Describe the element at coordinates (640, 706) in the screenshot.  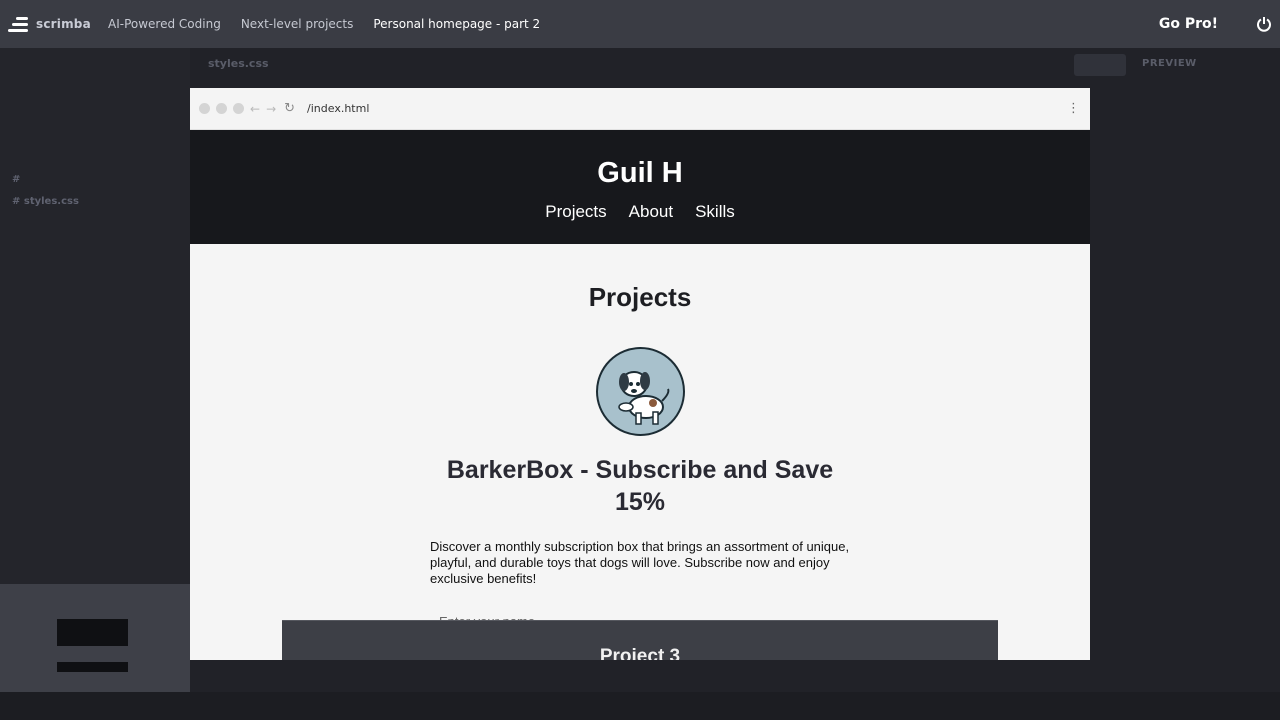
I see `player-controls-bar` at that location.